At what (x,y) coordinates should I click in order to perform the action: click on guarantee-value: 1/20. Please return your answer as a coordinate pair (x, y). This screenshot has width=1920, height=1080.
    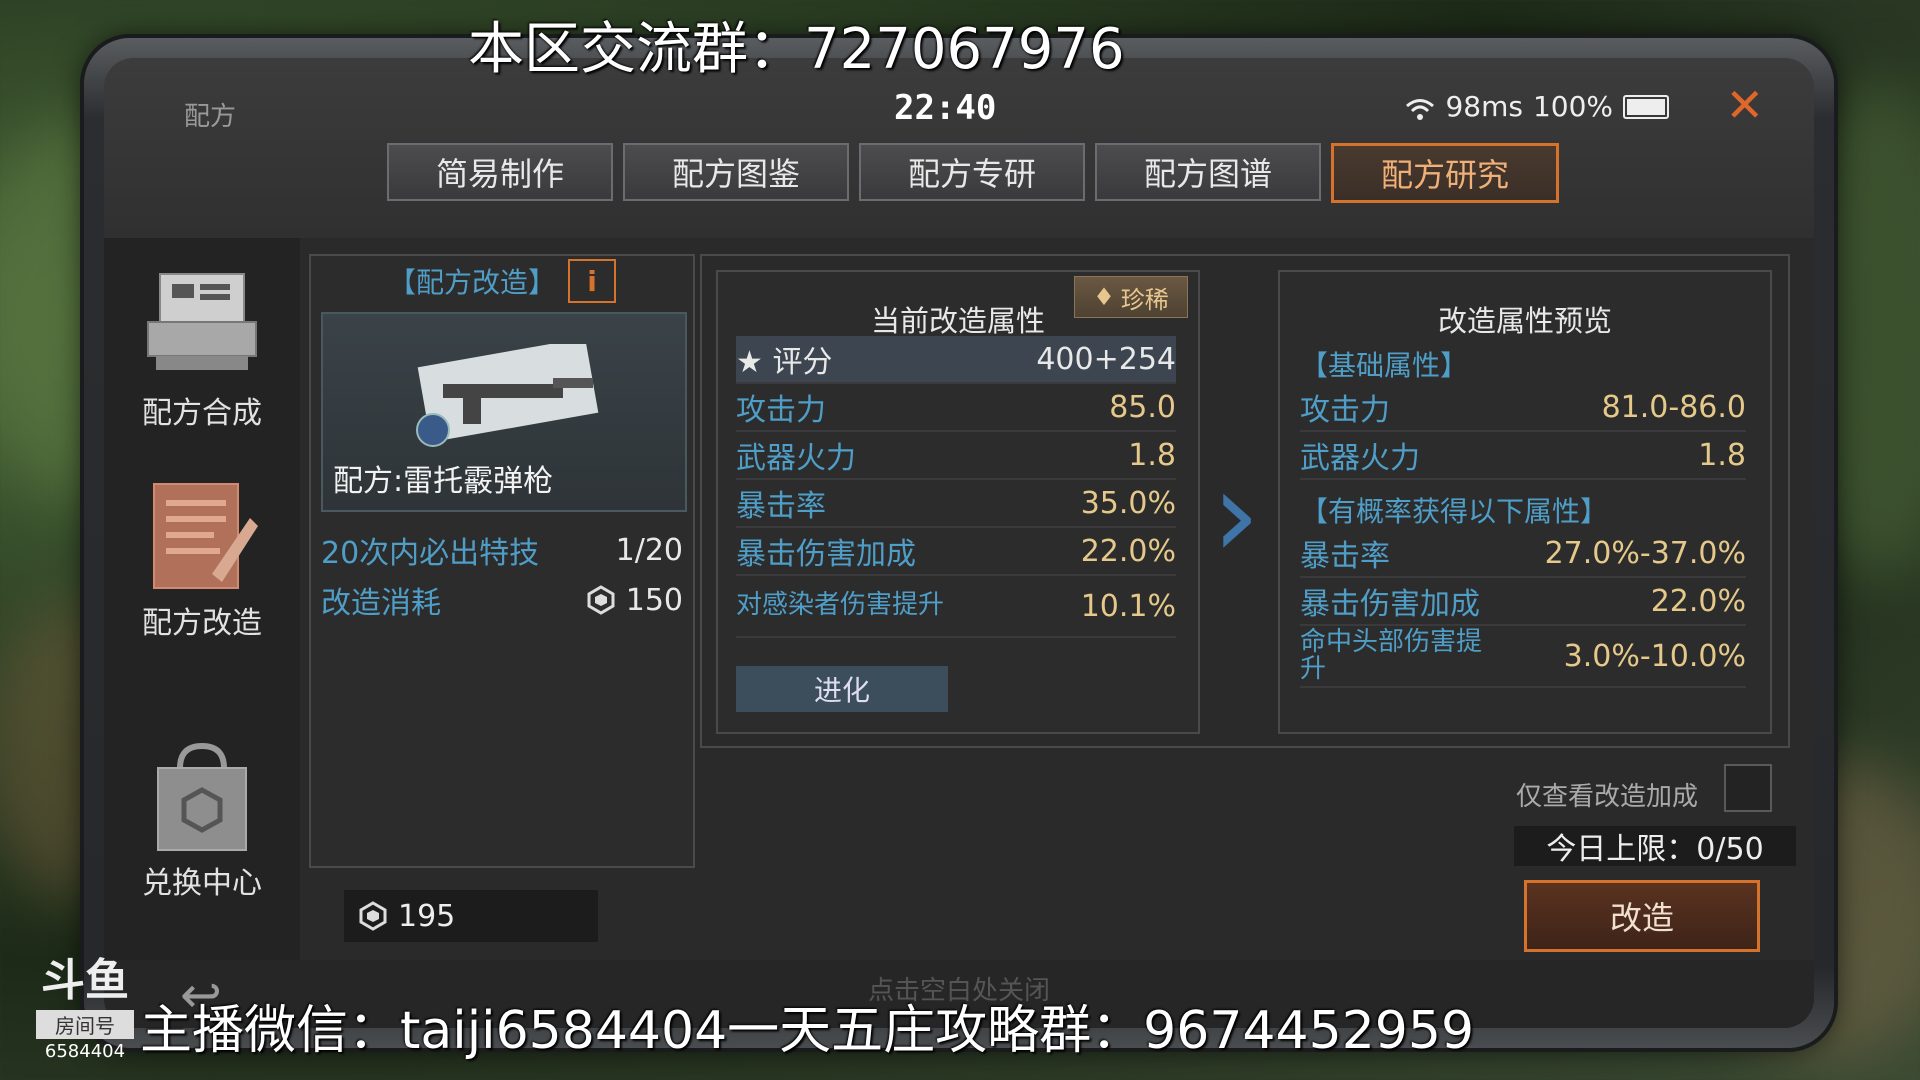
    Looking at the image, I should click on (649, 550).